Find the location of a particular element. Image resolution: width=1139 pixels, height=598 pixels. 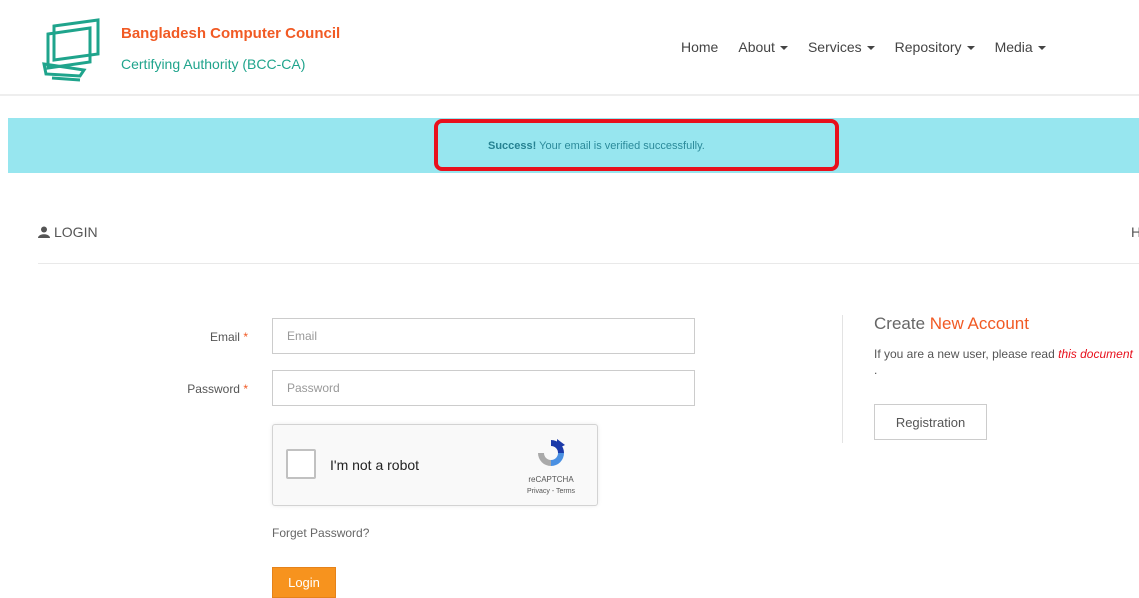

recaptcha-links: Privacy - Terms is located at coordinates (551, 491).